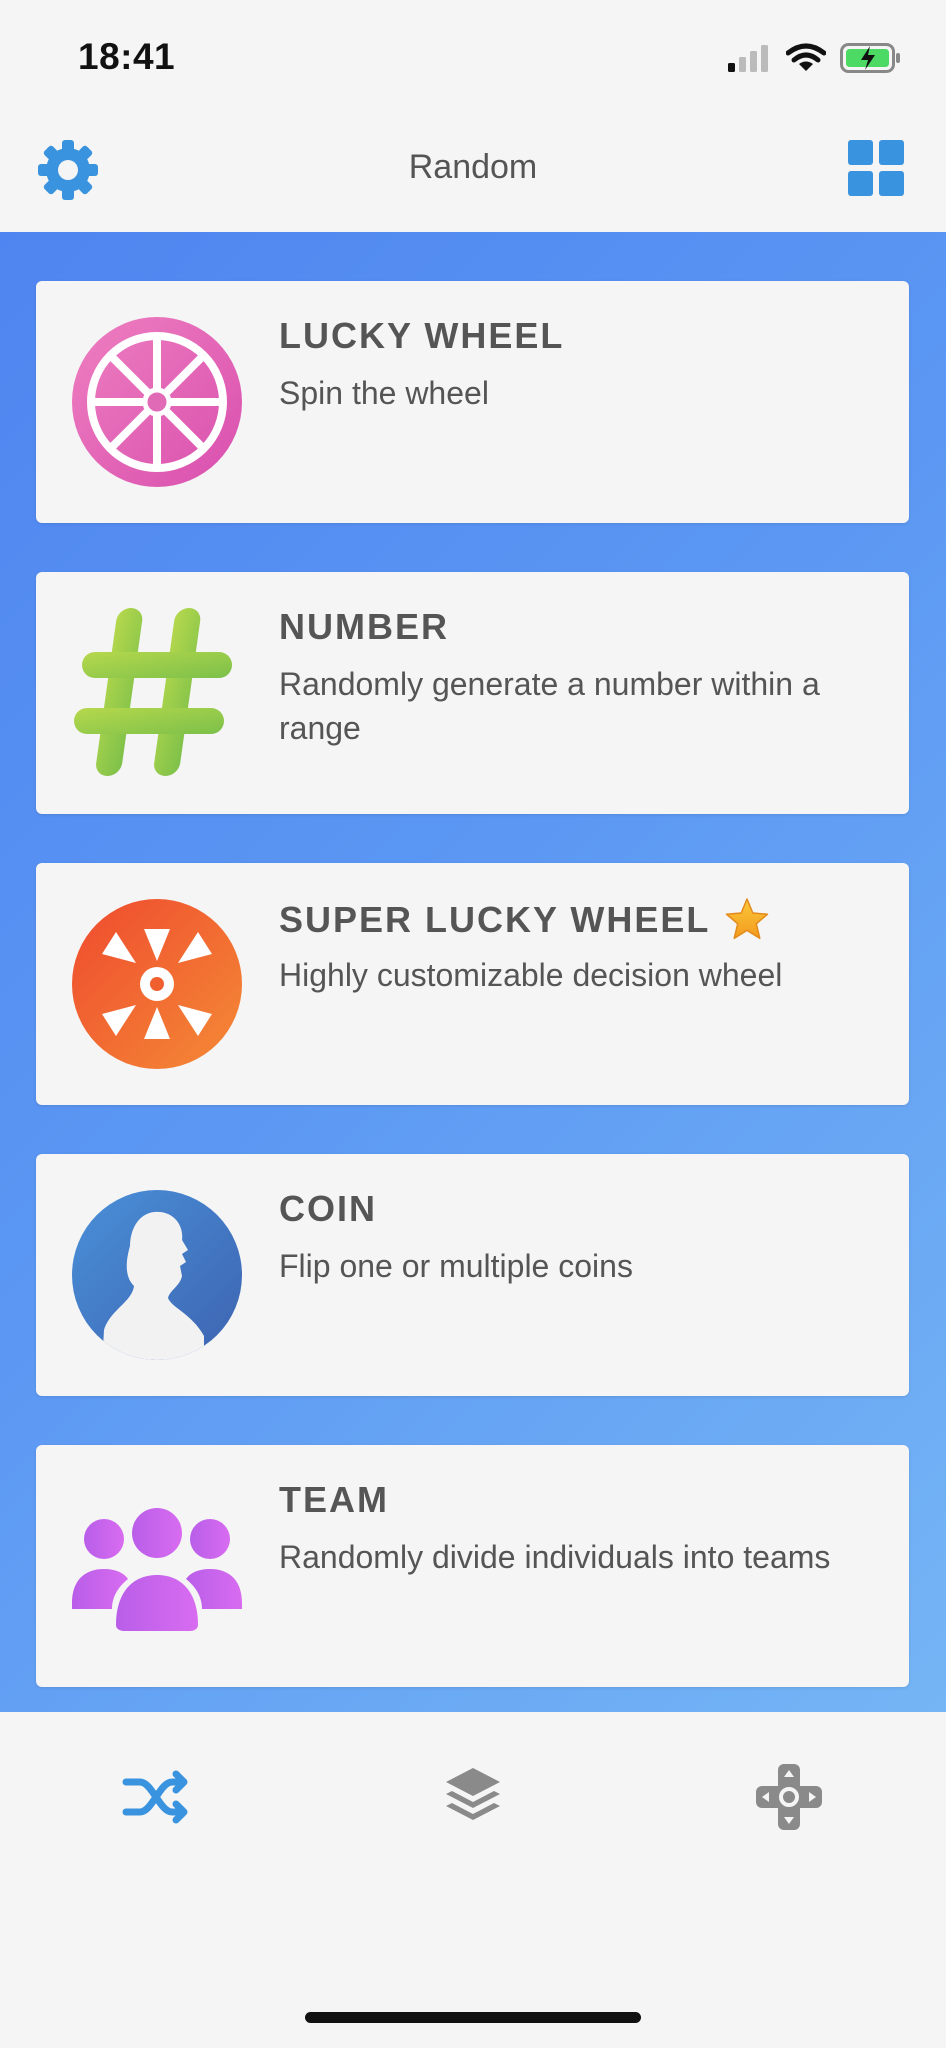 Image resolution: width=946 pixels, height=2048 pixels. Describe the element at coordinates (870, 58) in the screenshot. I see `battery-charging-icon` at that location.